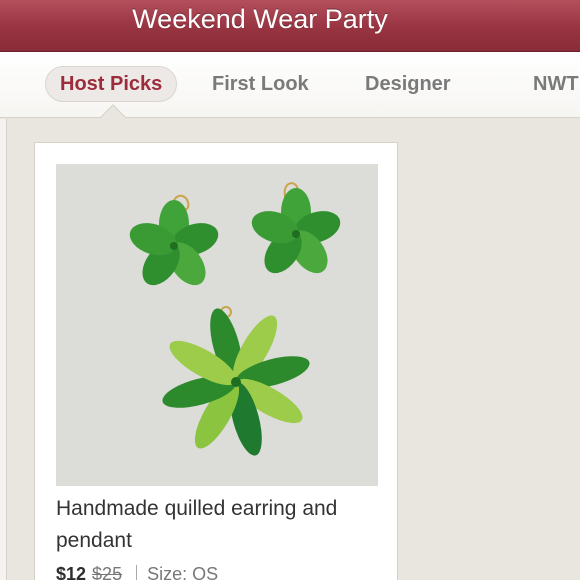 This screenshot has width=580, height=580. Describe the element at coordinates (221, 525) in the screenshot. I see `listing-title: Handmade quilled earring and pendant` at that location.